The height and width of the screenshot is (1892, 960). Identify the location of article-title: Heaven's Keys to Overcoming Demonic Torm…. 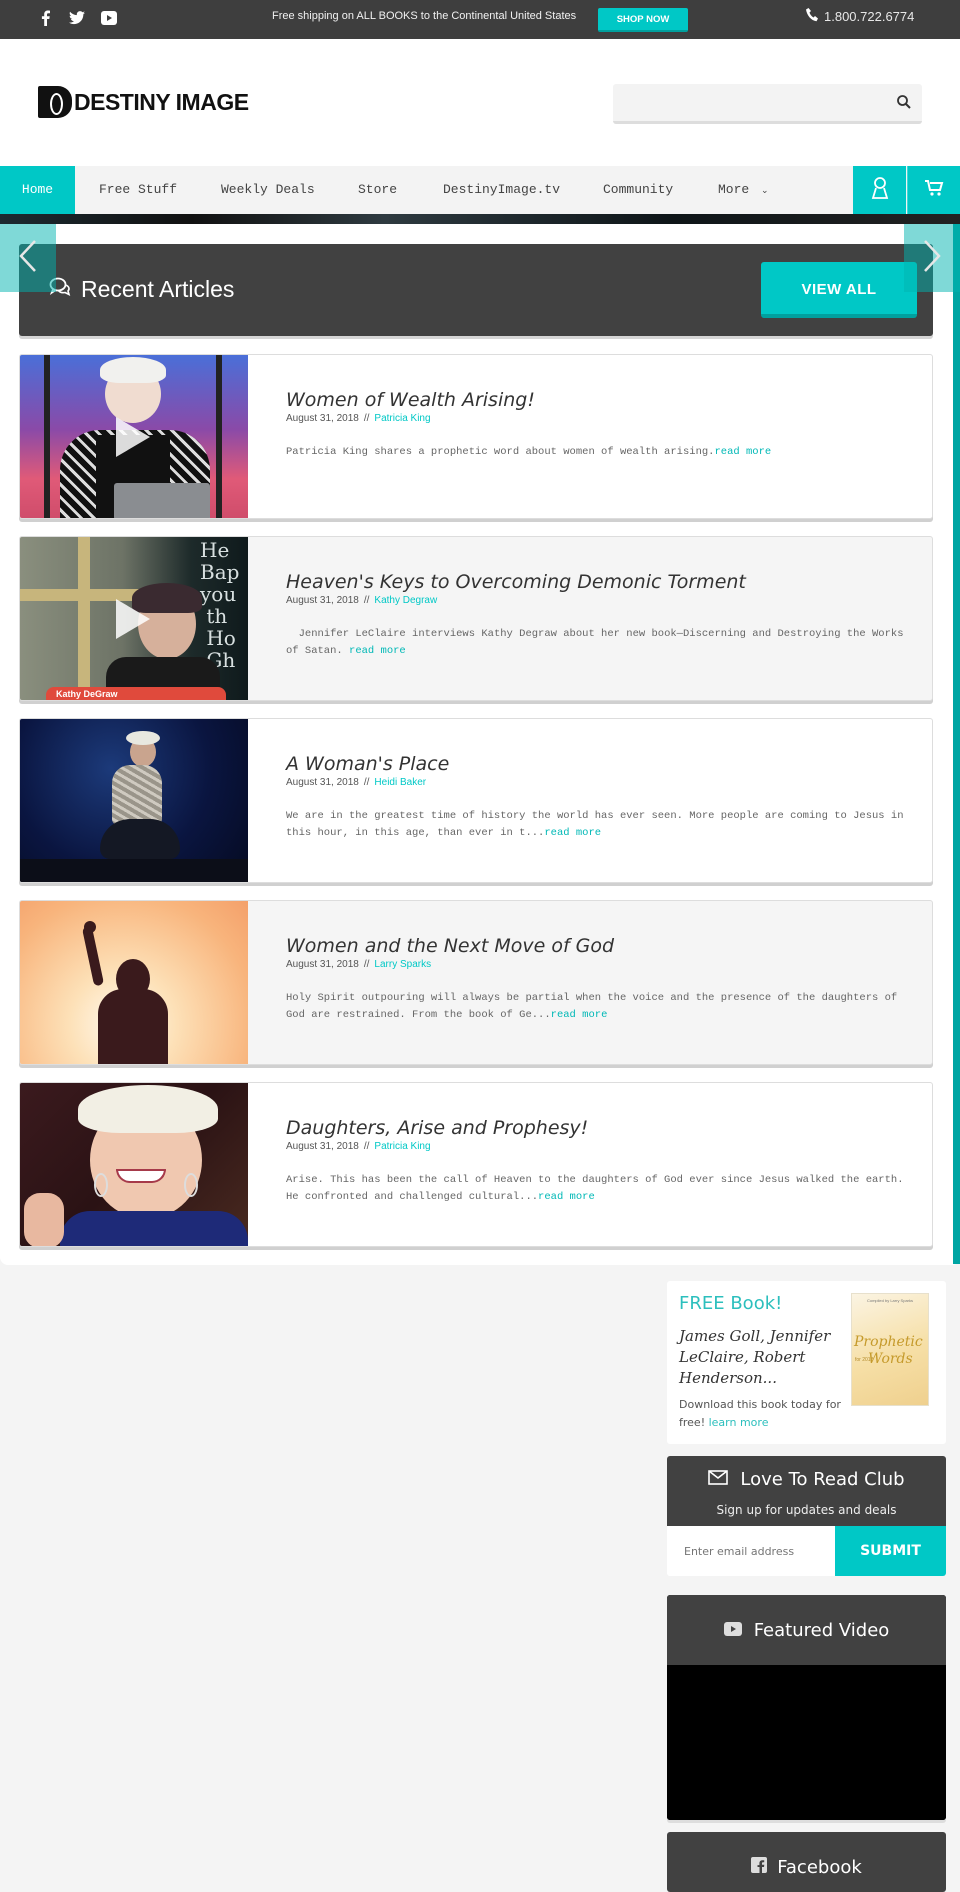
(596, 582).